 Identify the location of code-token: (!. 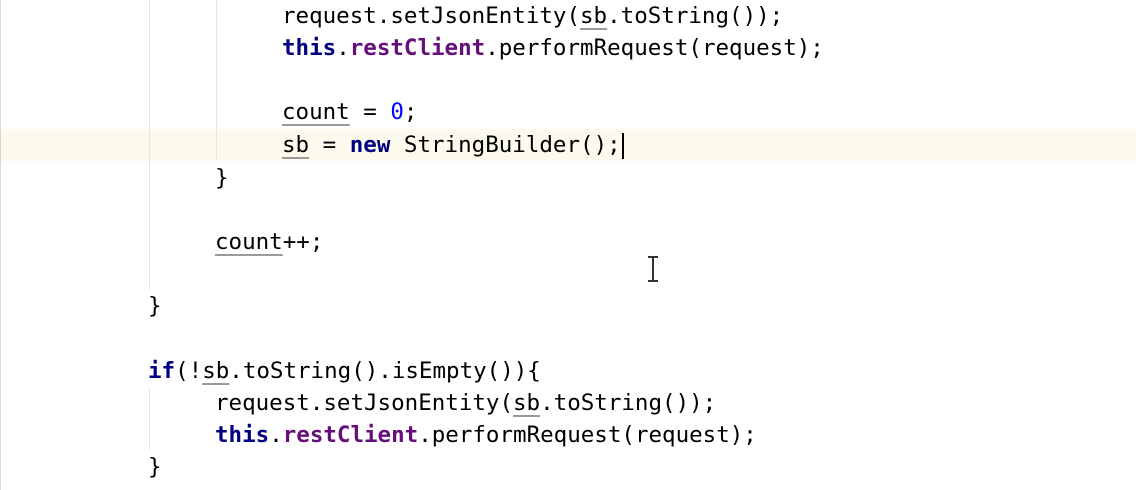
(189, 371).